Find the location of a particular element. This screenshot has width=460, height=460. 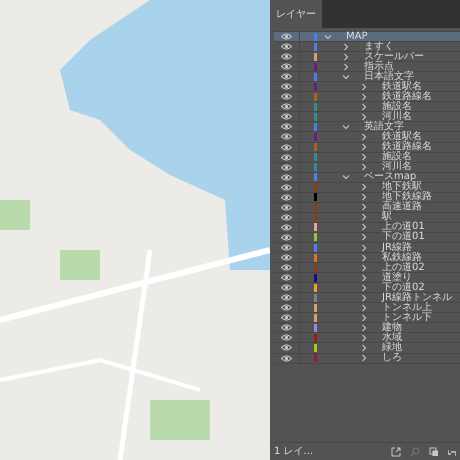

layer-row: 上の道02 is located at coordinates (367, 268).